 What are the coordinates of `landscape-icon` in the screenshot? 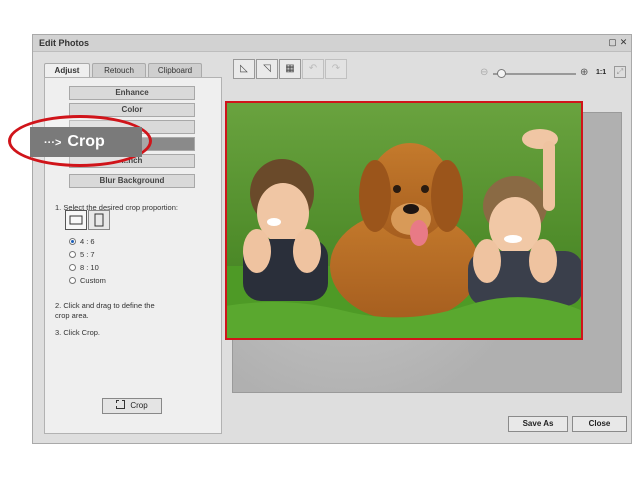 It's located at (76, 220).